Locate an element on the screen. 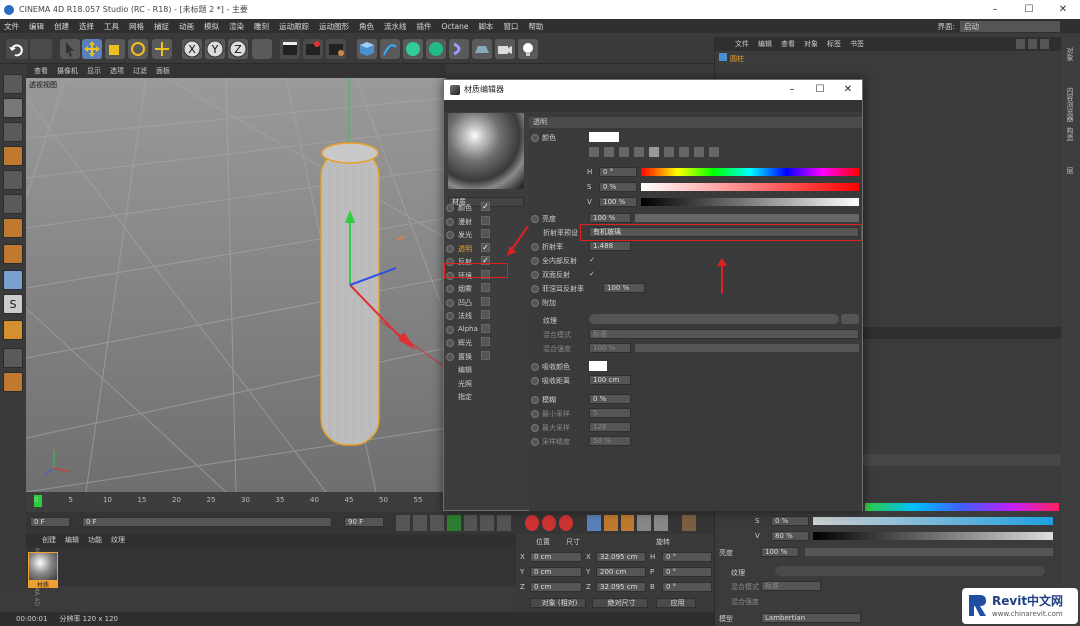  coord-field: 0 ° is located at coordinates (687, 572).